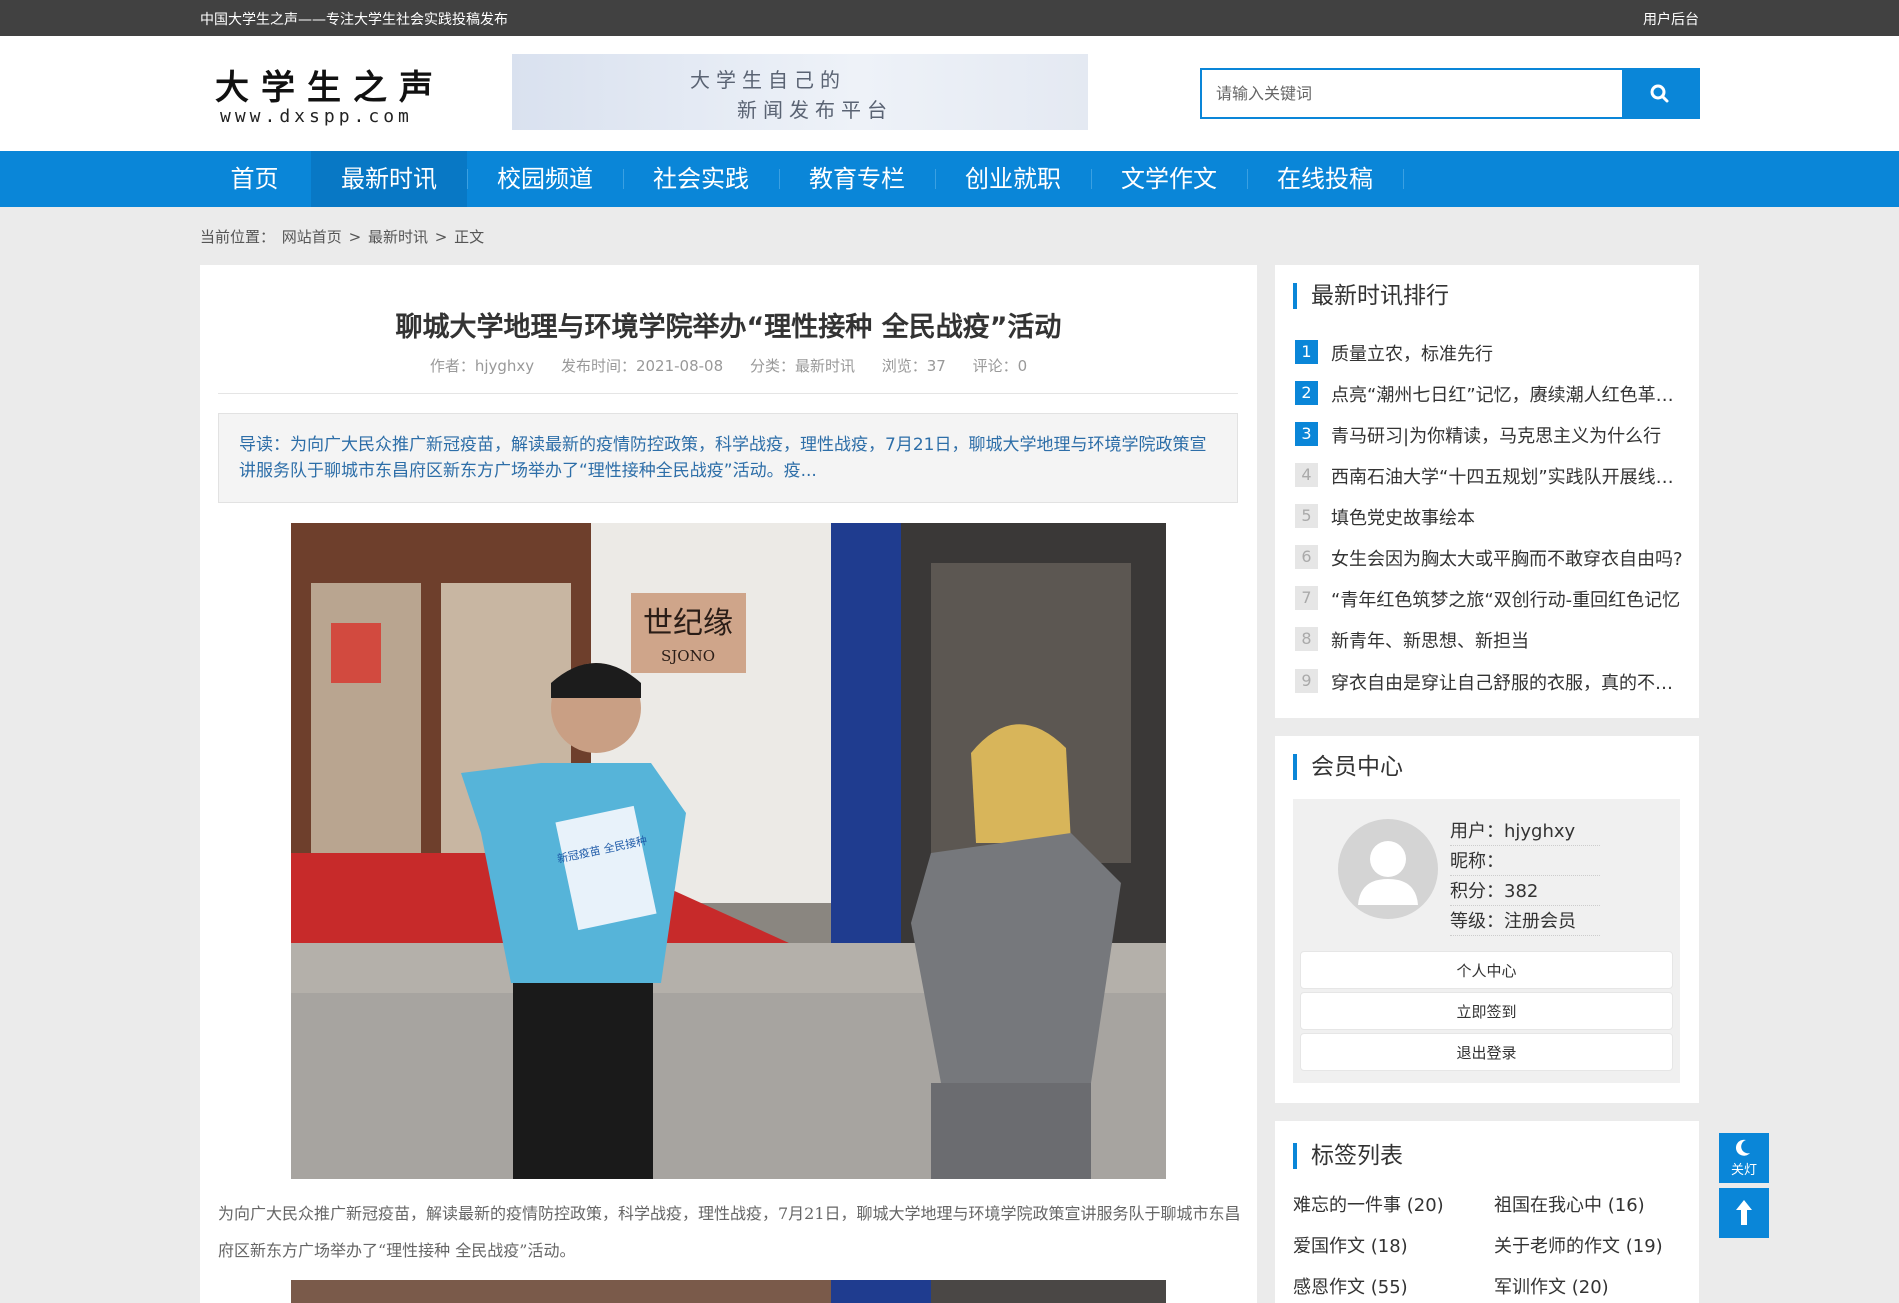  Describe the element at coordinates (1525, 861) in the screenshot. I see `member-nickname: 昵称：` at that location.